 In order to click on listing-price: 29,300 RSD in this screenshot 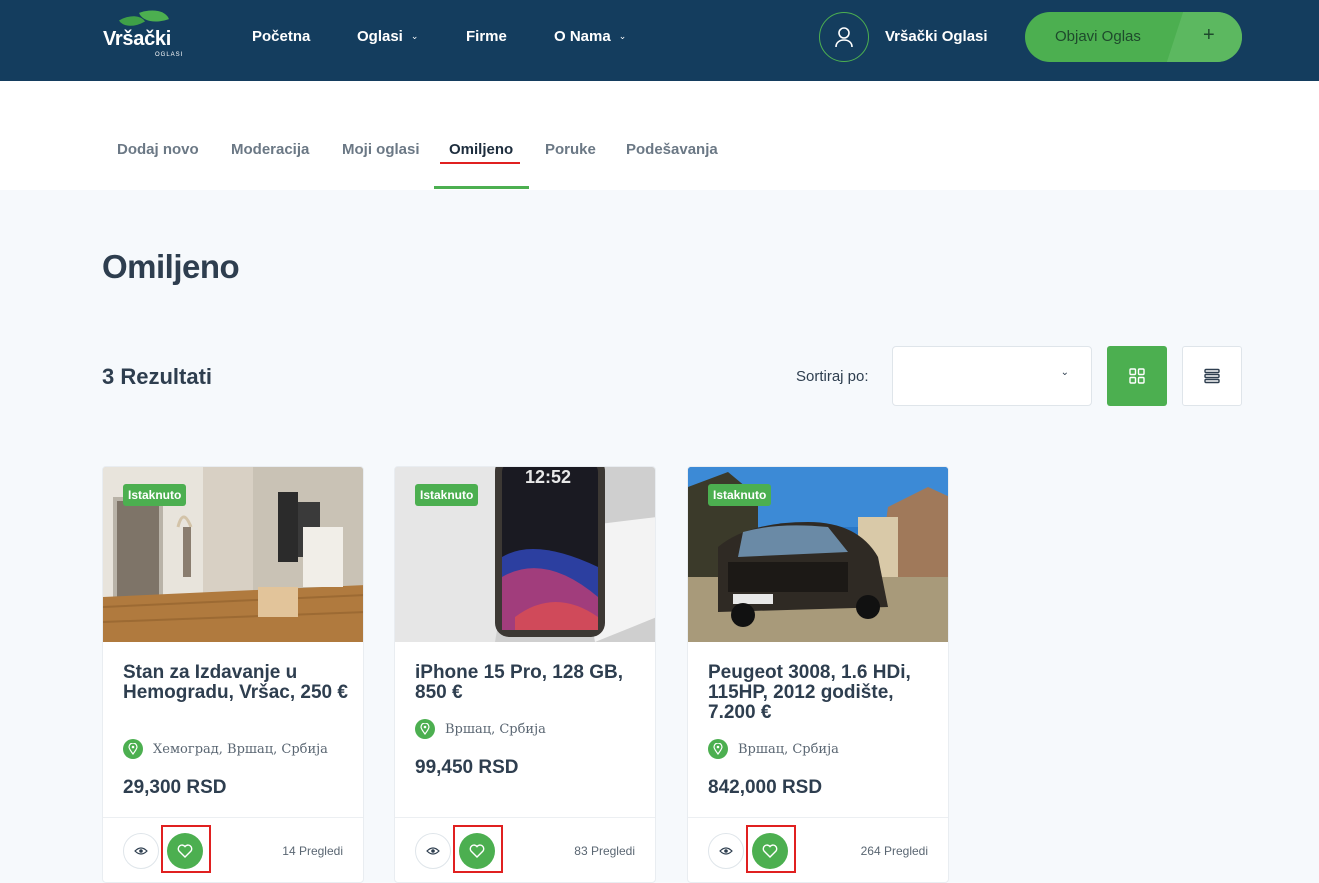, I will do `click(175, 787)`.